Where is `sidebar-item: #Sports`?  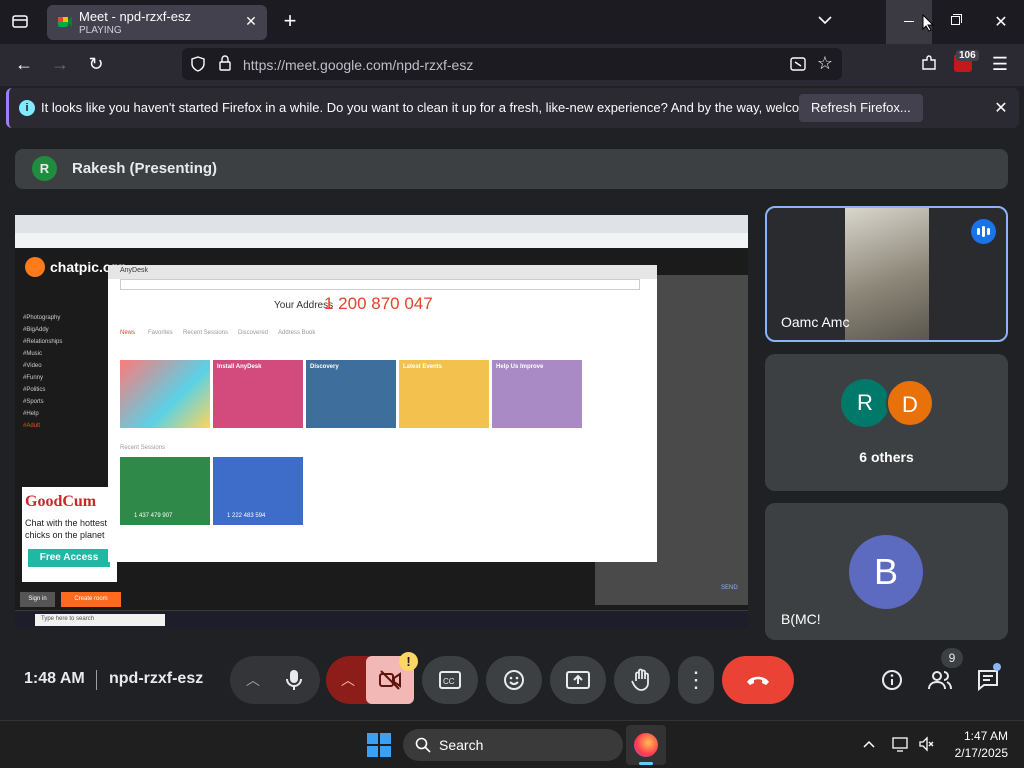
sidebar-item: #Sports is located at coordinates (33, 402).